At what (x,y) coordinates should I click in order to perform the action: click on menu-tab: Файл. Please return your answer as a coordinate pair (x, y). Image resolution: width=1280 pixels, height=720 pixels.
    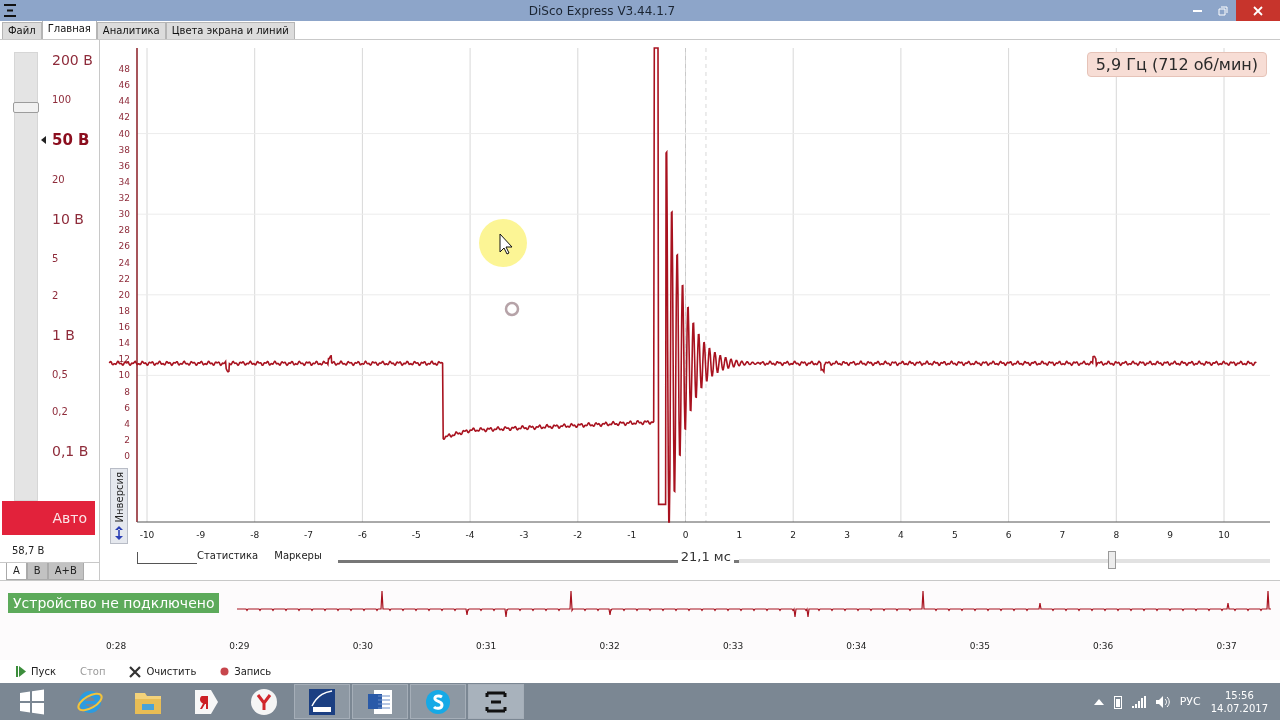
    Looking at the image, I should click on (22, 30).